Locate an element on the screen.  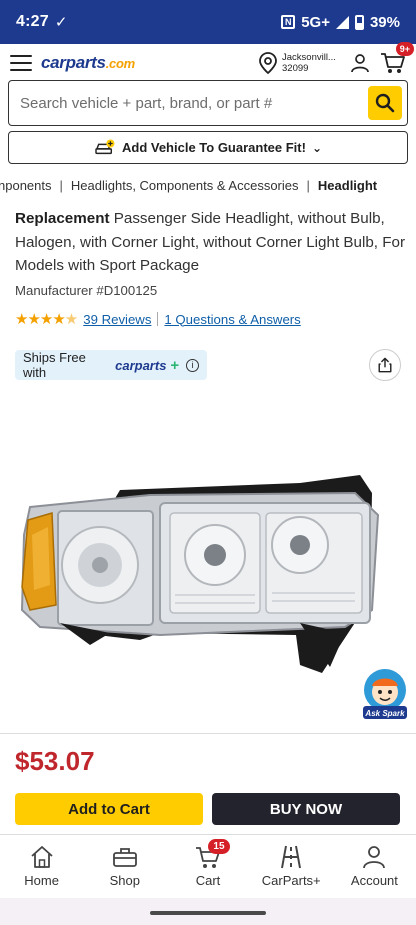
status-right: N 5G+ 39% is located at coordinates (340, 22).